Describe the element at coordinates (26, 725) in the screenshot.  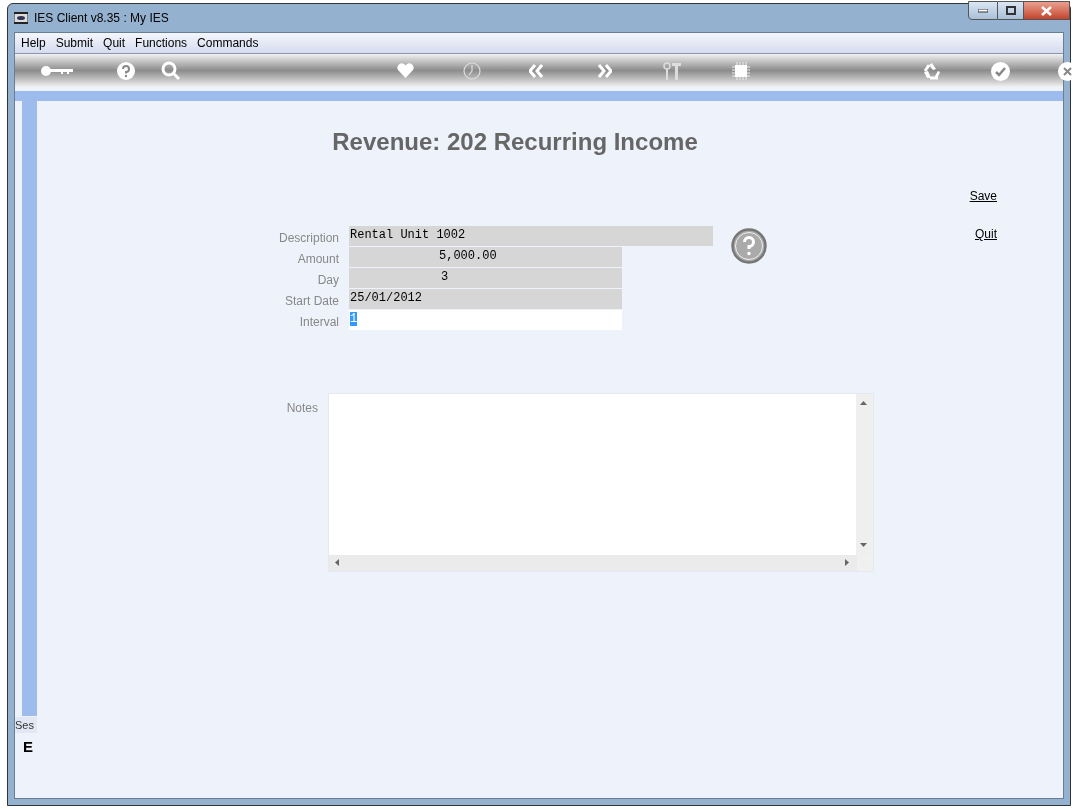
I see `session-label: Ses` at that location.